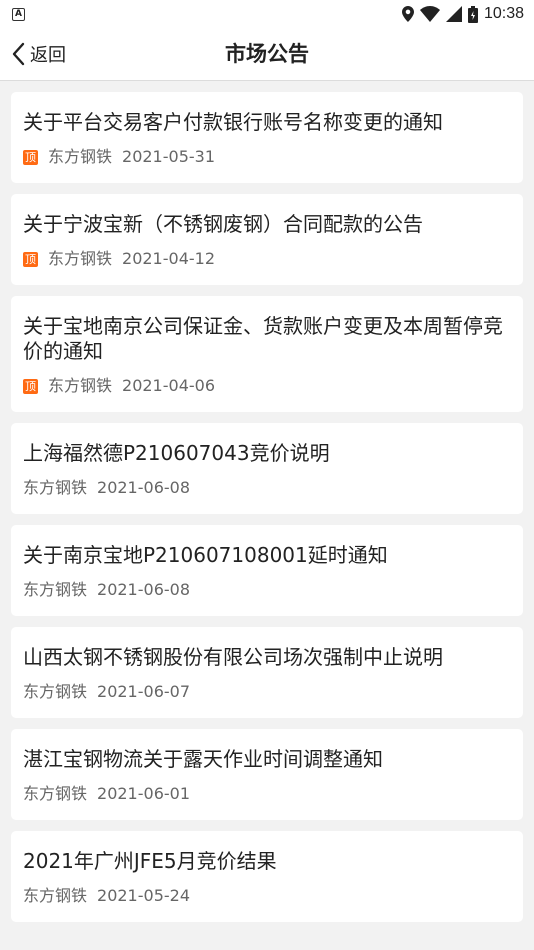  What do you see at coordinates (143, 895) in the screenshot?
I see `announcement-date: 2021-05-24` at bounding box center [143, 895].